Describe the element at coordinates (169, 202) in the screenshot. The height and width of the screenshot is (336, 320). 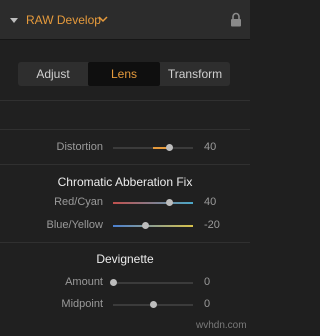
I see `red-cyan-thumb` at that location.